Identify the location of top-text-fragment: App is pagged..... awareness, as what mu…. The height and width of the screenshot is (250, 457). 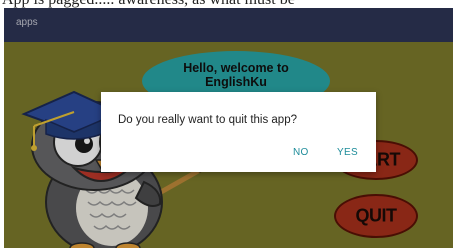
(148, 4).